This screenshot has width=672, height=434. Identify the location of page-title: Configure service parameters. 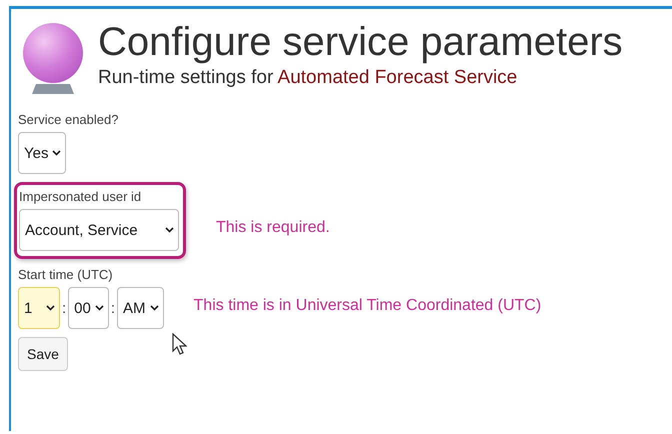
(360, 42).